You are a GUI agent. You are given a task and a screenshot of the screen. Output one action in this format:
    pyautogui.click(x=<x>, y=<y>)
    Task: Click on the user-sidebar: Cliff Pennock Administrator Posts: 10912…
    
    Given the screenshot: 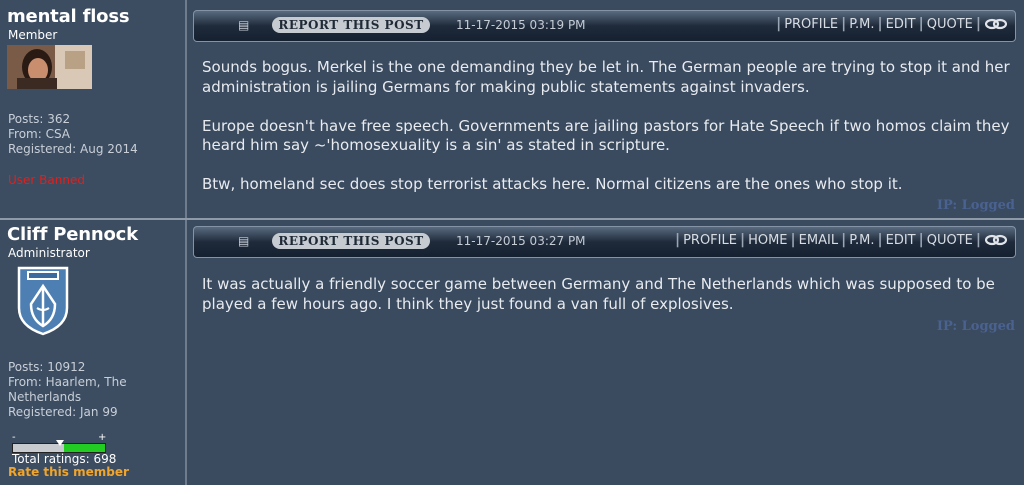 What is the action you would take?
    pyautogui.click(x=93, y=352)
    